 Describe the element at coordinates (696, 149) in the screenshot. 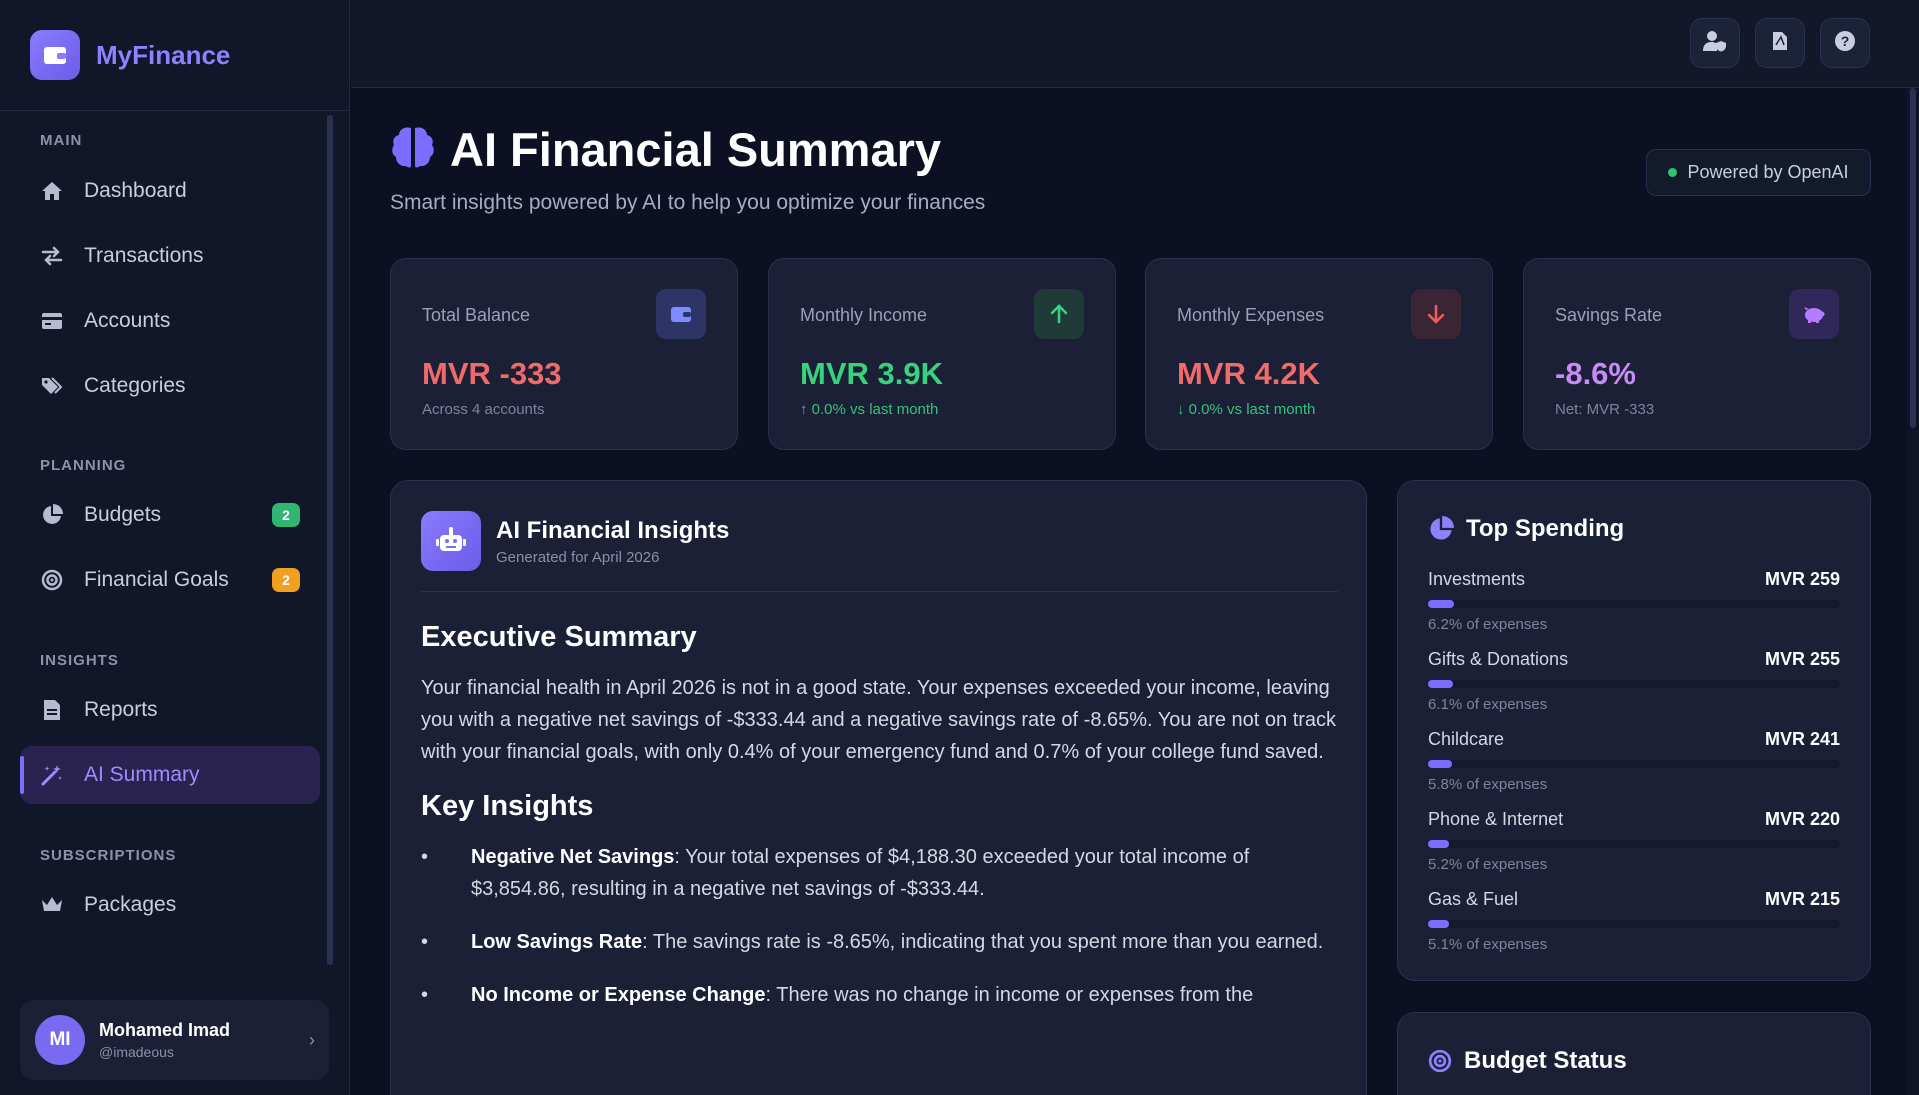

I see `page-title-text: AI Financial Summary` at that location.